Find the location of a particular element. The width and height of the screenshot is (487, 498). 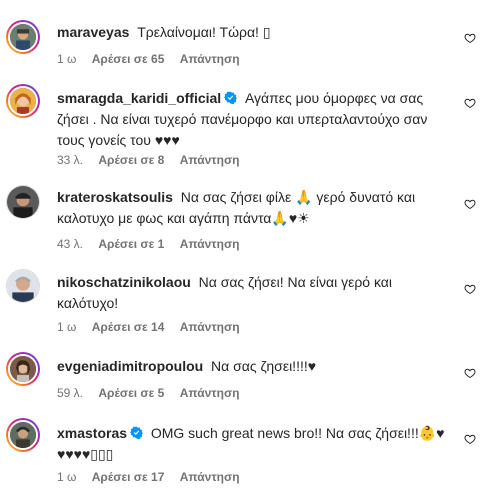

comment-meta: 1 ω Αρέσει σε 14 Απάντηση is located at coordinates (154, 327).